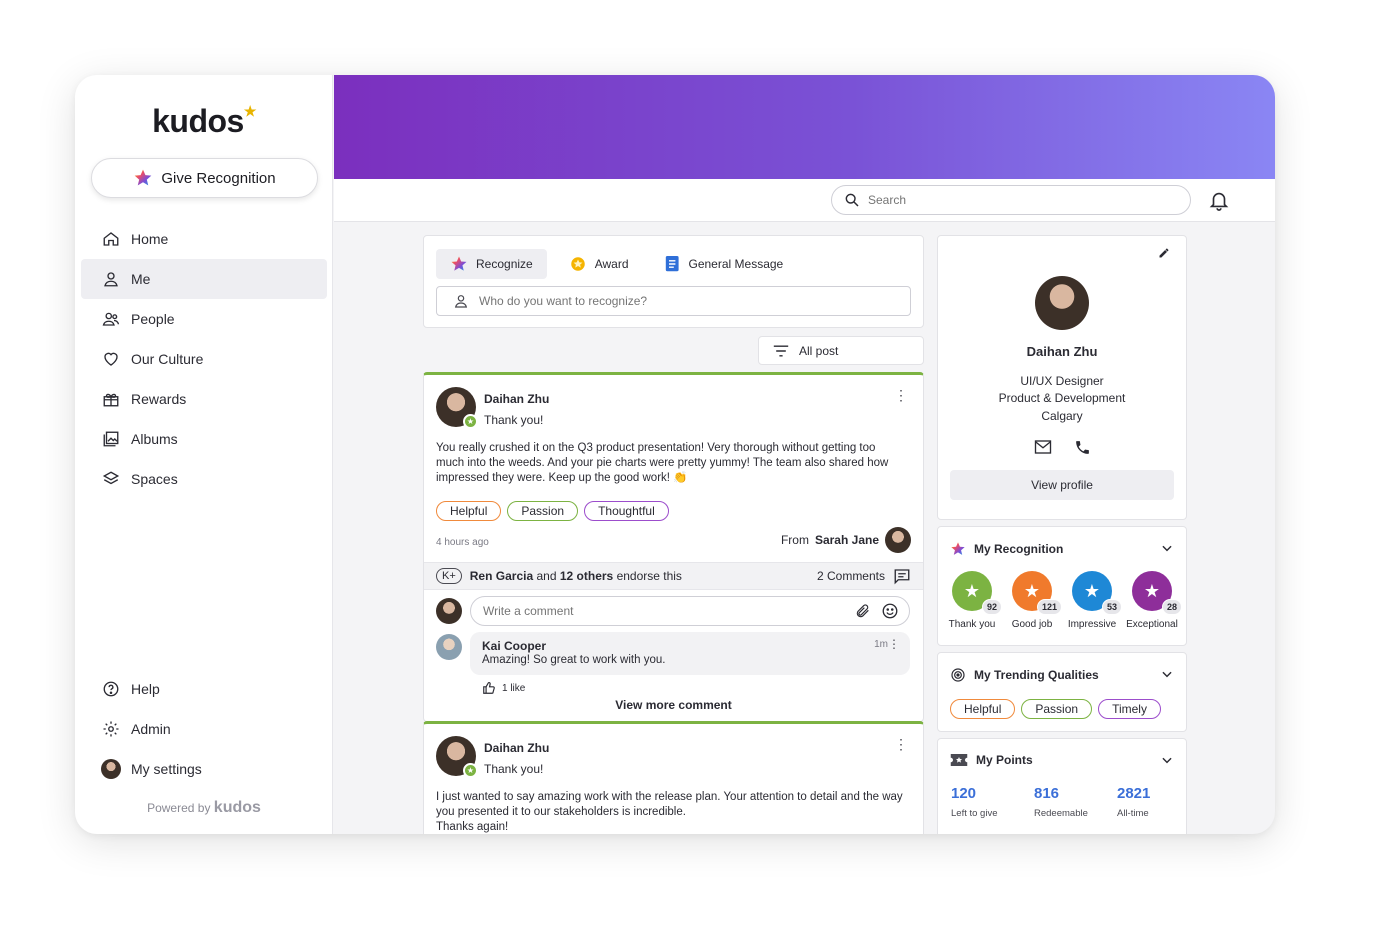 This screenshot has width=1380, height=939. What do you see at coordinates (1134, 793) in the screenshot?
I see `points-value: 2821` at bounding box center [1134, 793].